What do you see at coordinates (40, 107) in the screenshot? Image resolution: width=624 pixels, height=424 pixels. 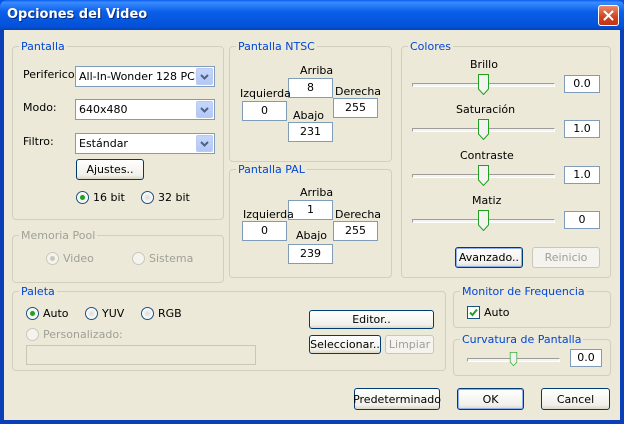 I see `modo-label: Modo:` at bounding box center [40, 107].